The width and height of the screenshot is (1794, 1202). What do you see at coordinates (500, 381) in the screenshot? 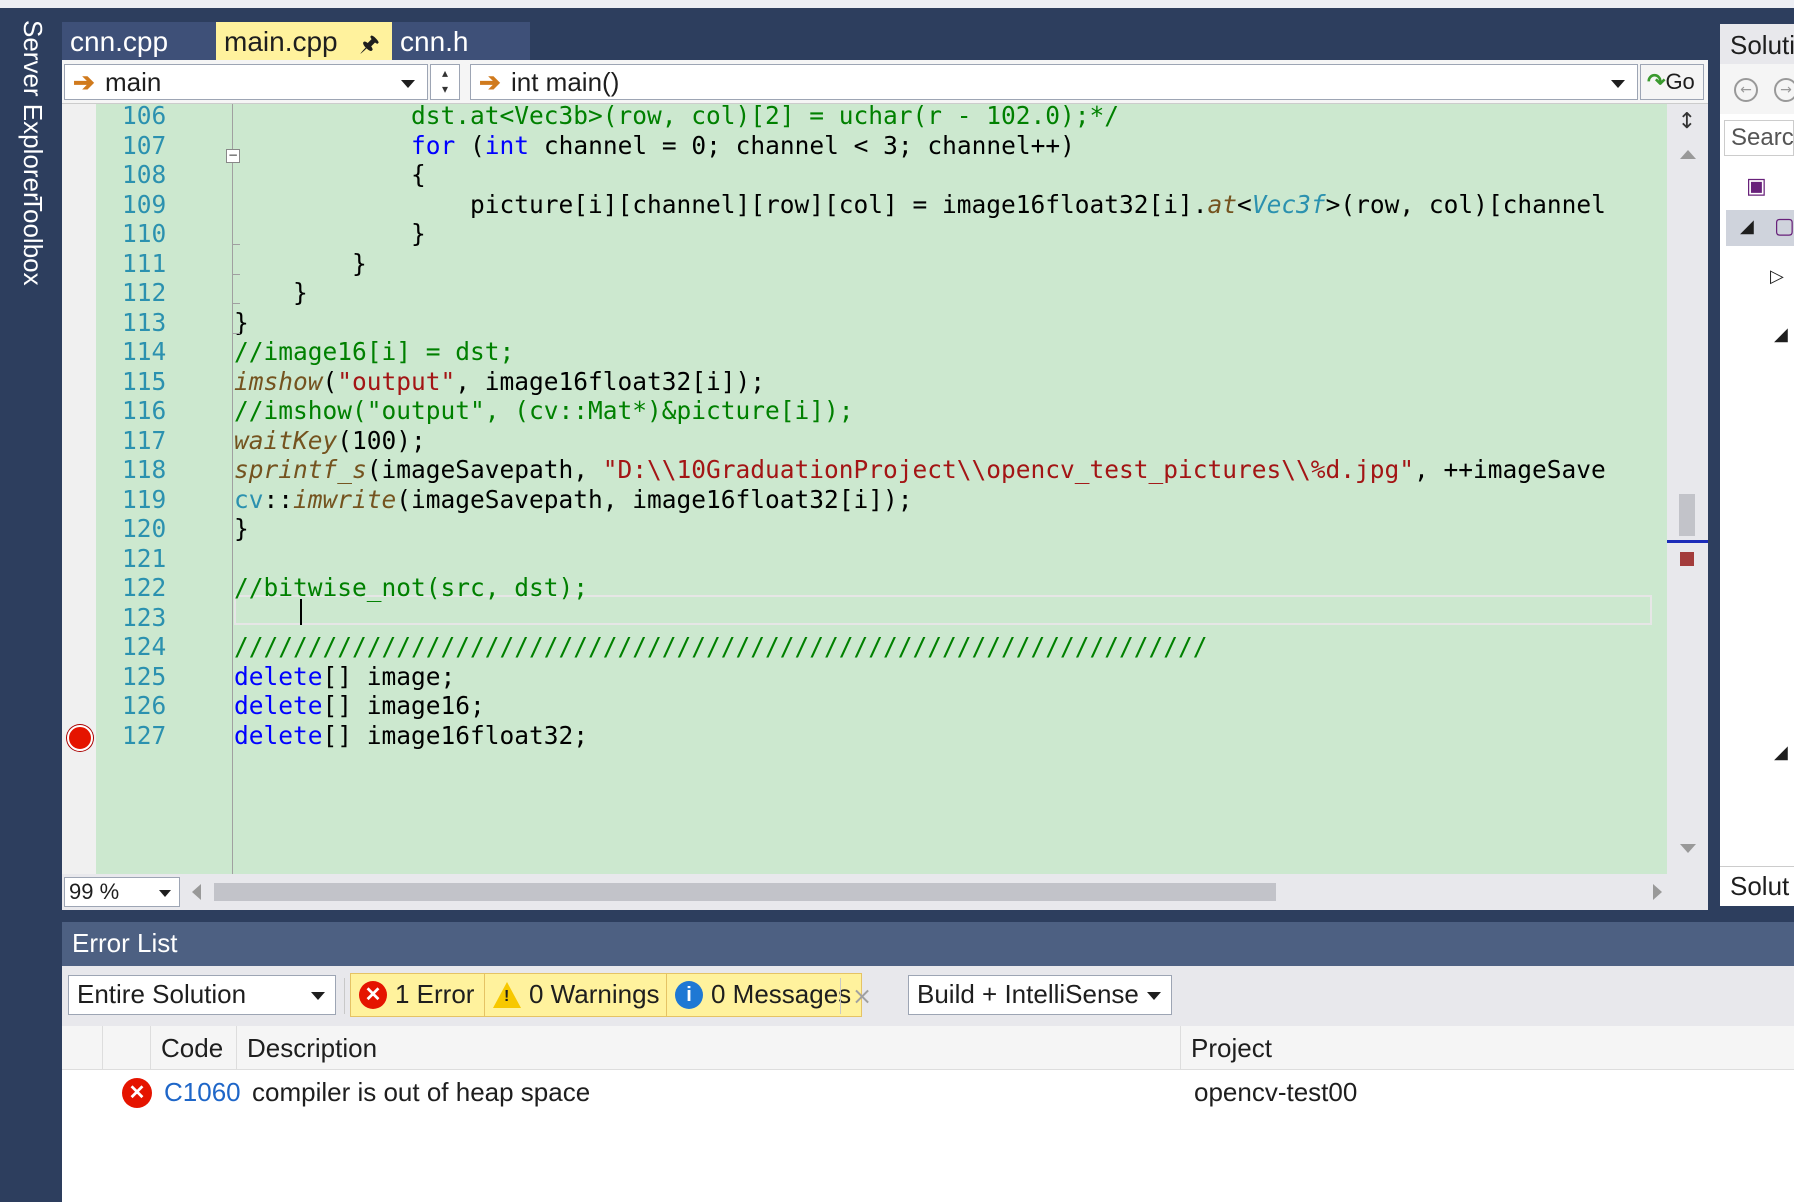
I see `code-text: imshow("output", image16float32[i]);` at bounding box center [500, 381].